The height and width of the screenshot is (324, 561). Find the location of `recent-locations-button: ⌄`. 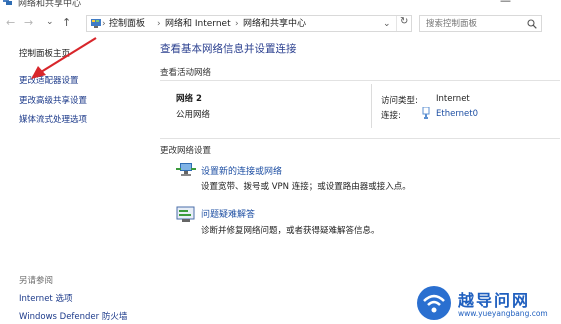

recent-locations-button: ⌄ is located at coordinates (50, 22).